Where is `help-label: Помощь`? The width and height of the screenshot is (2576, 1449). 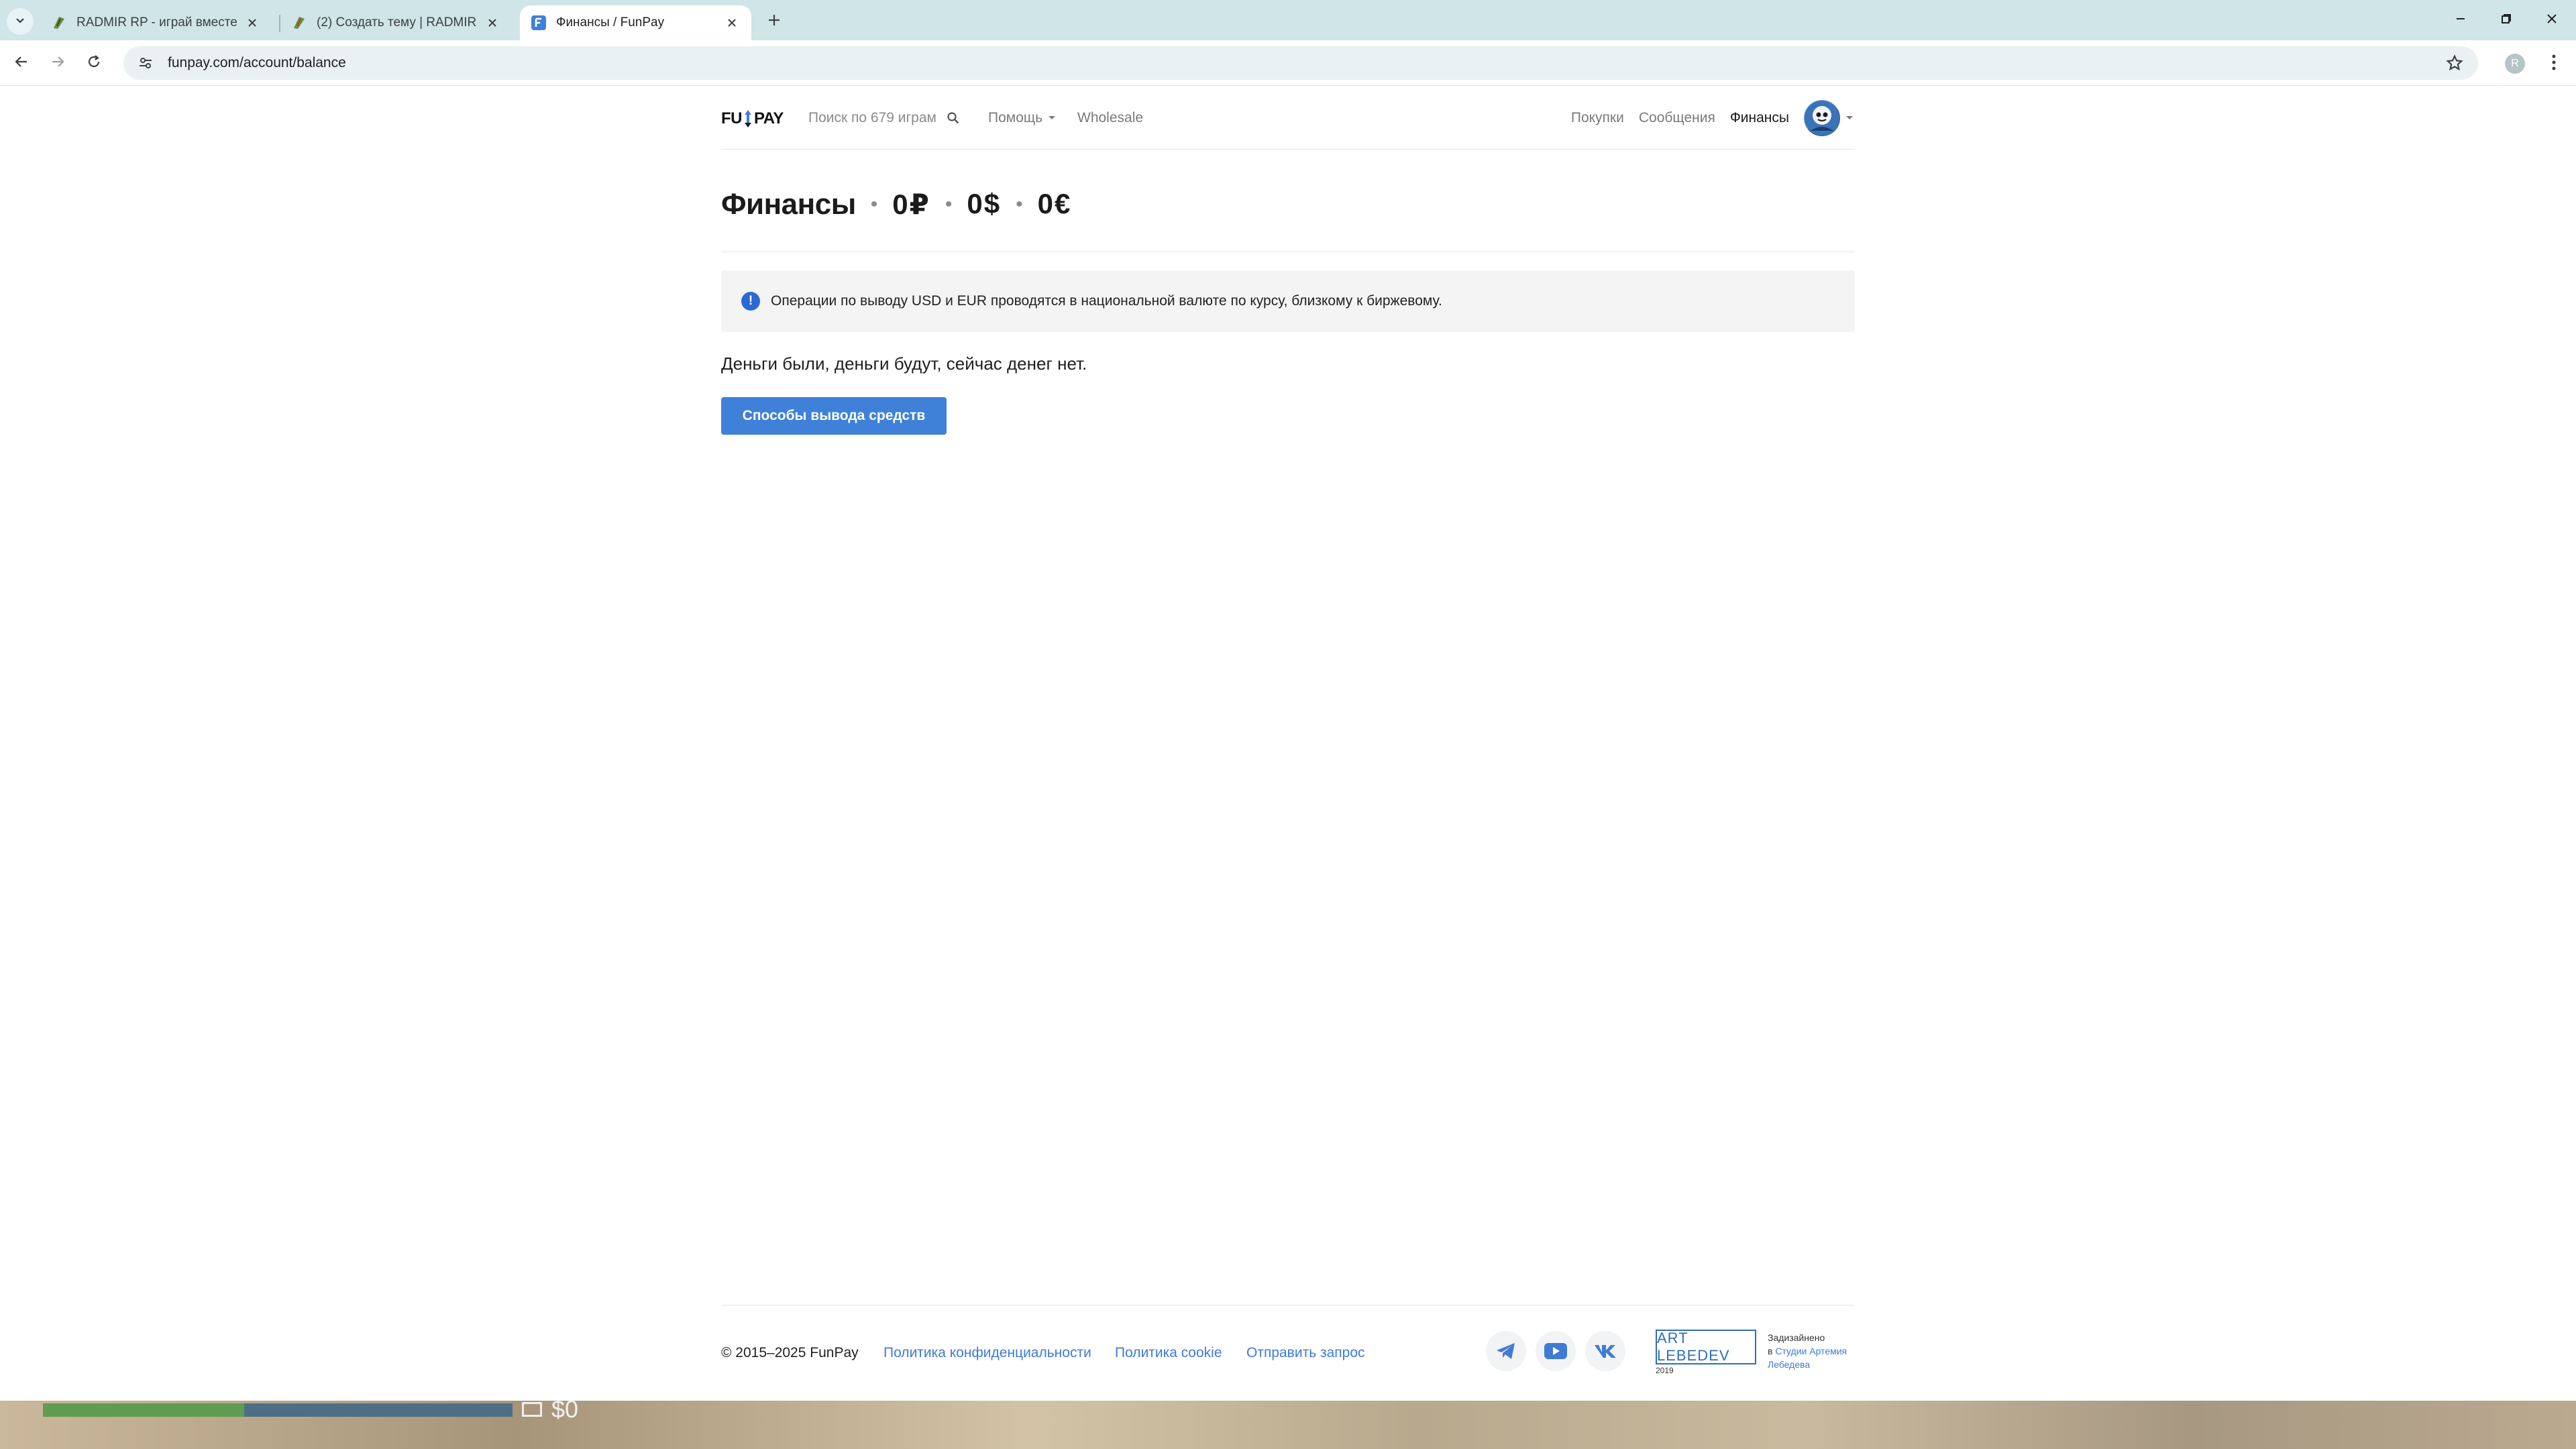 help-label: Помощь is located at coordinates (1015, 117).